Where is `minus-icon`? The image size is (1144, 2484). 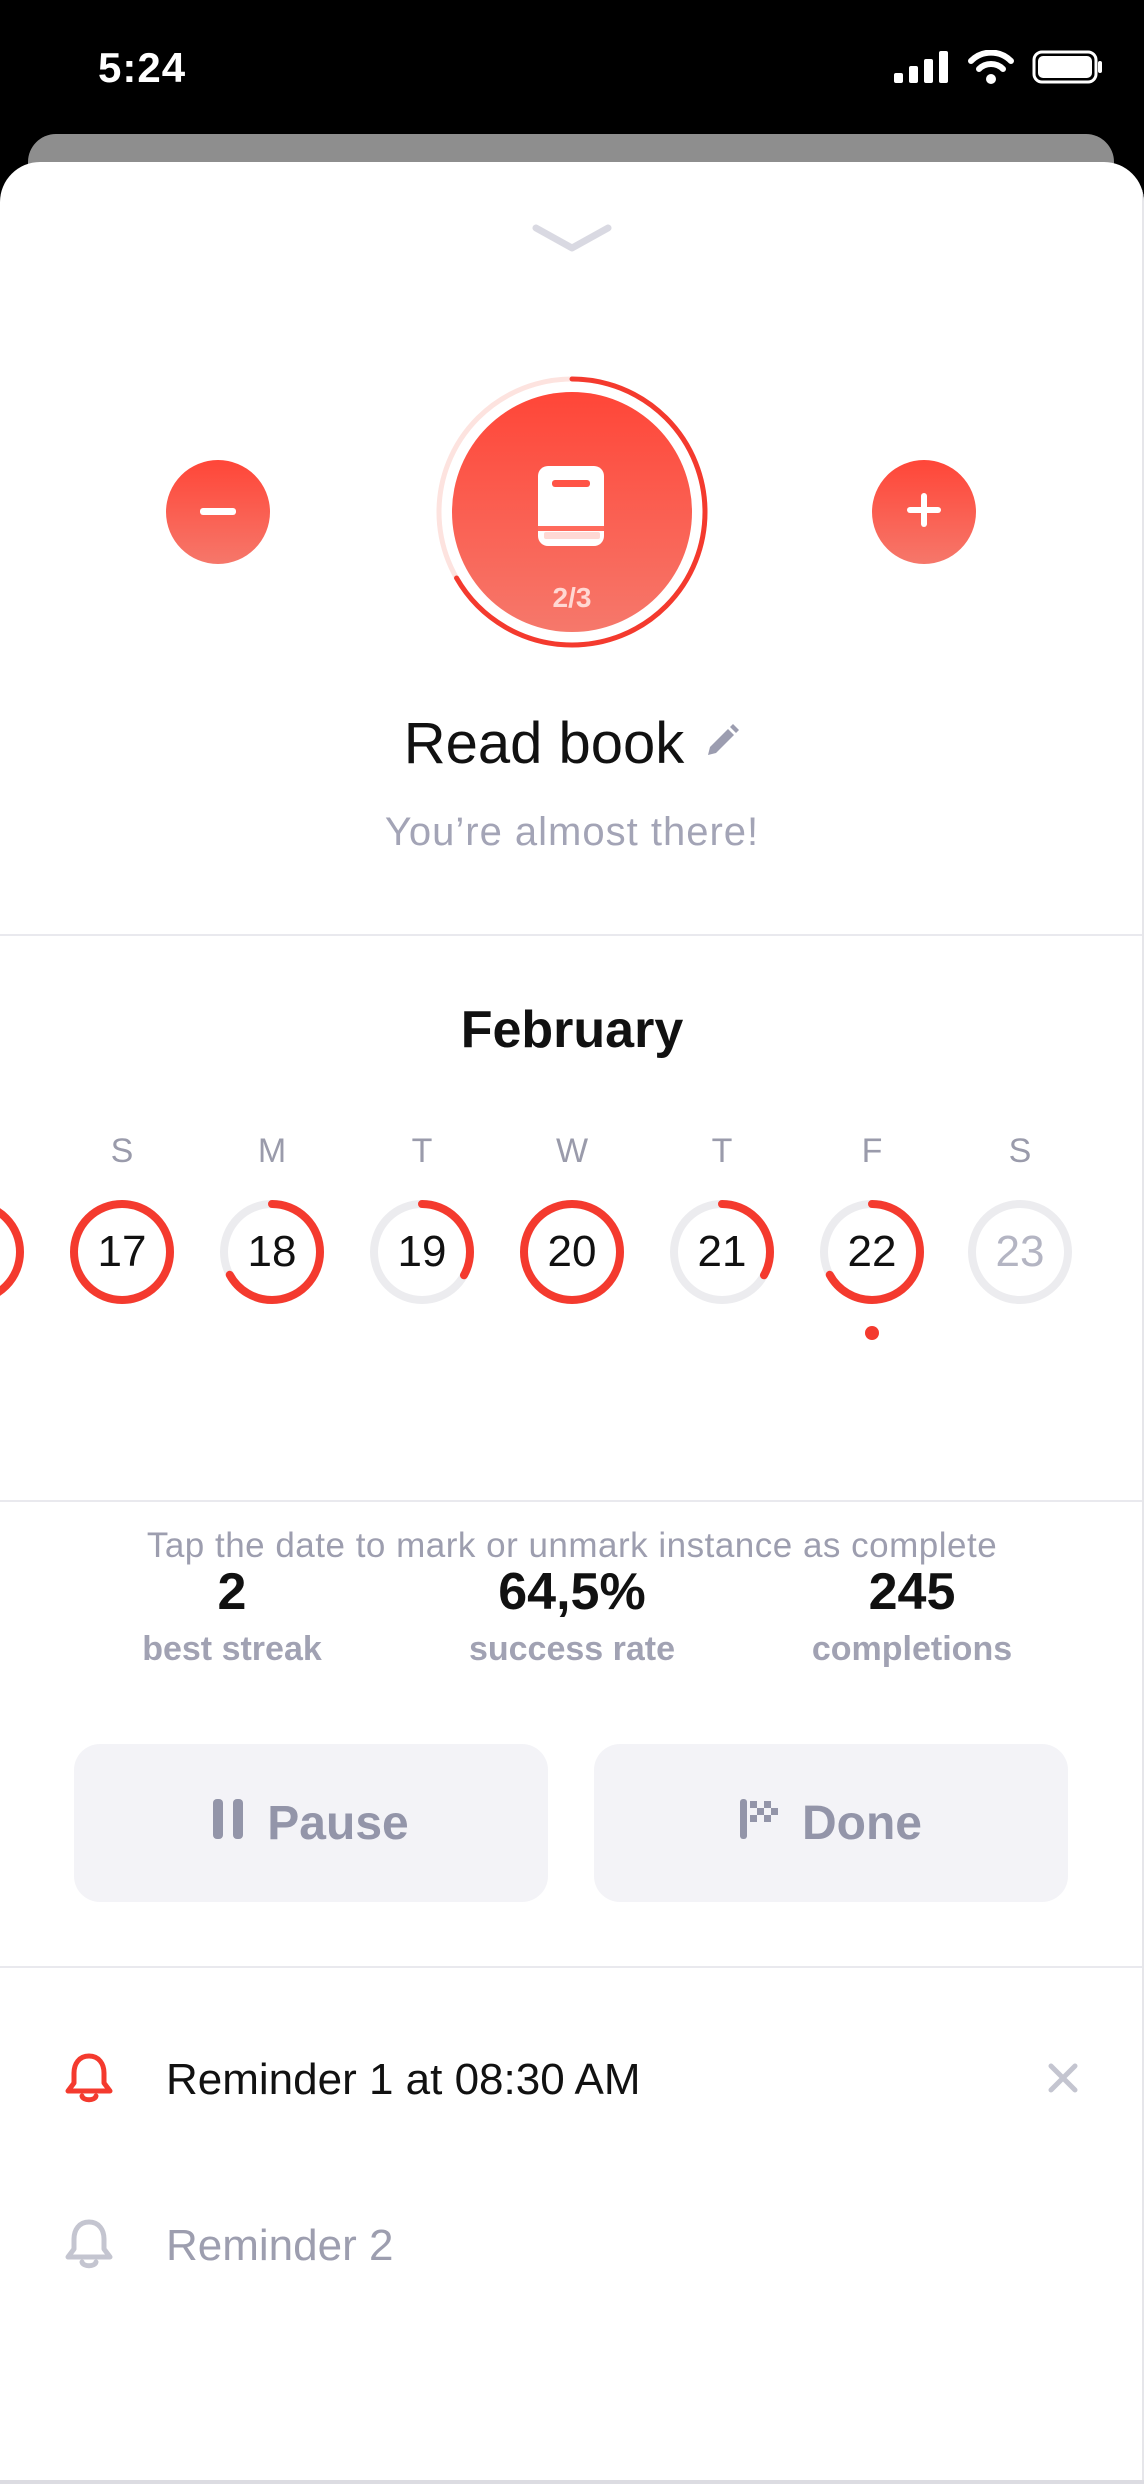 minus-icon is located at coordinates (218, 512).